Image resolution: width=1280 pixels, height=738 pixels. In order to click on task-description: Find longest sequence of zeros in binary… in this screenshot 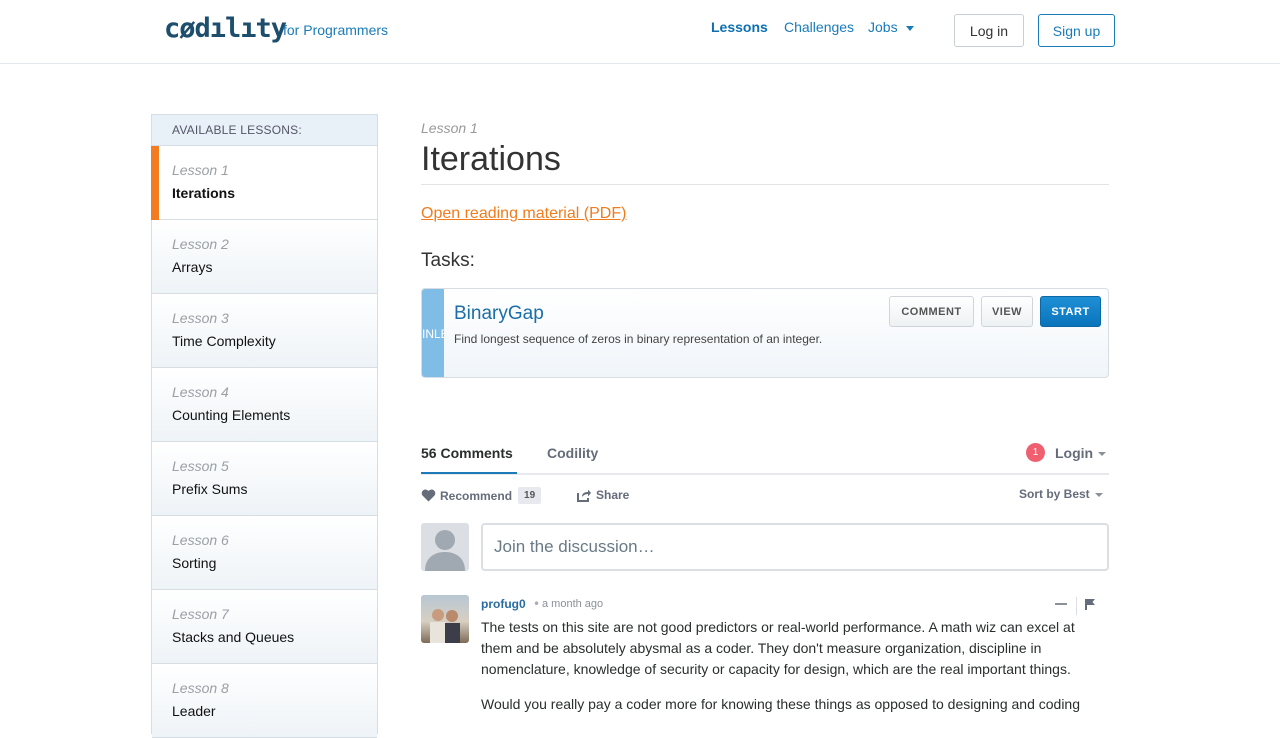, I will do `click(638, 339)`.